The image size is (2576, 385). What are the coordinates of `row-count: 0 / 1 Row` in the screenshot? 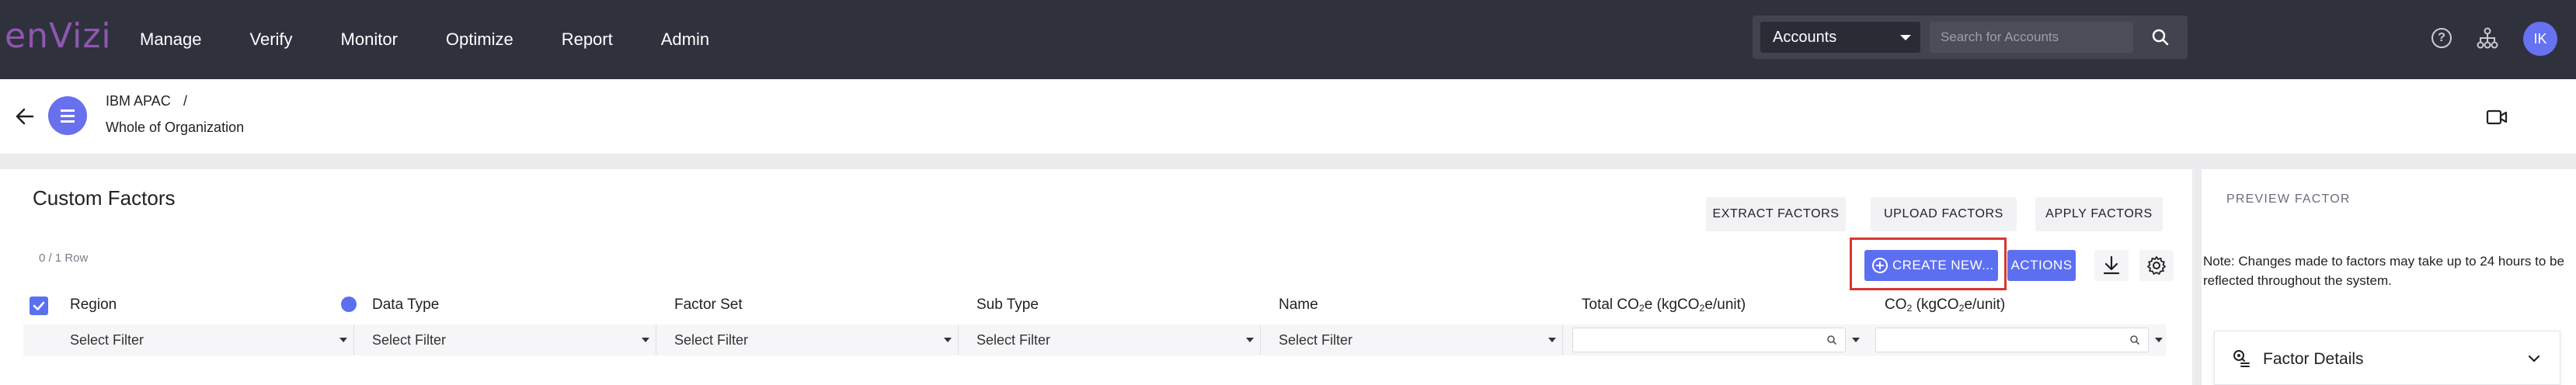 It's located at (64, 258).